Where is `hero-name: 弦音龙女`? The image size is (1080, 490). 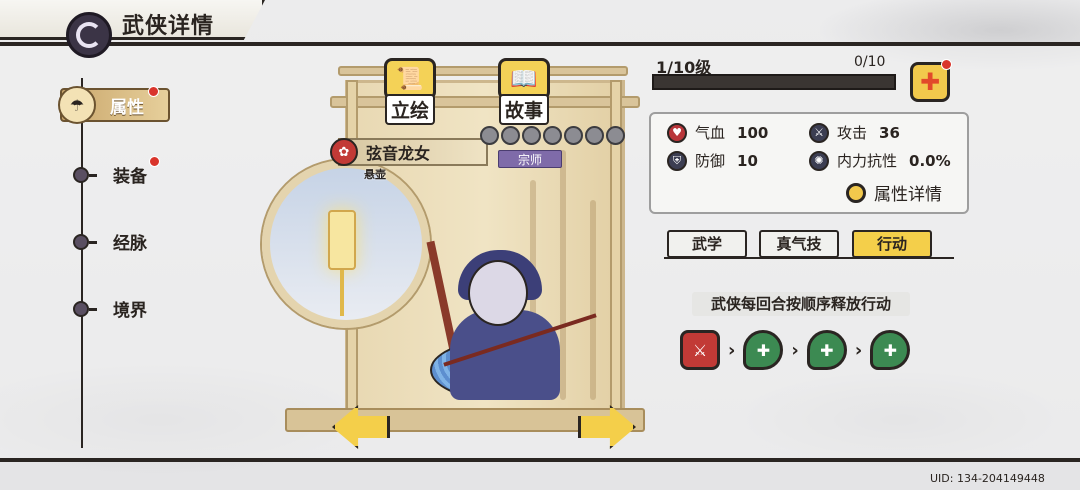
hero-name: 弦音龙女 is located at coordinates (398, 153).